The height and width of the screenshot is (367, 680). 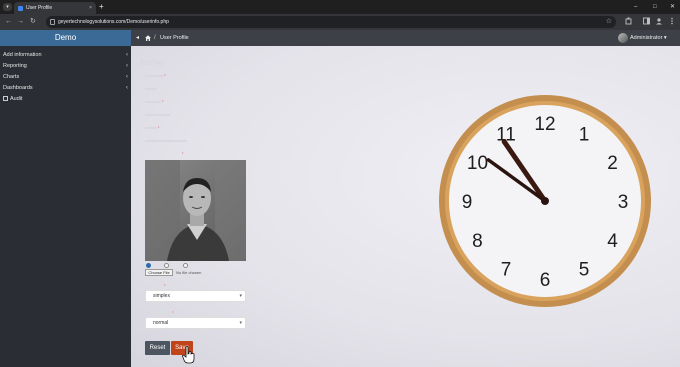 What do you see at coordinates (151, 89) in the screenshot?
I see `field-label-email` at bounding box center [151, 89].